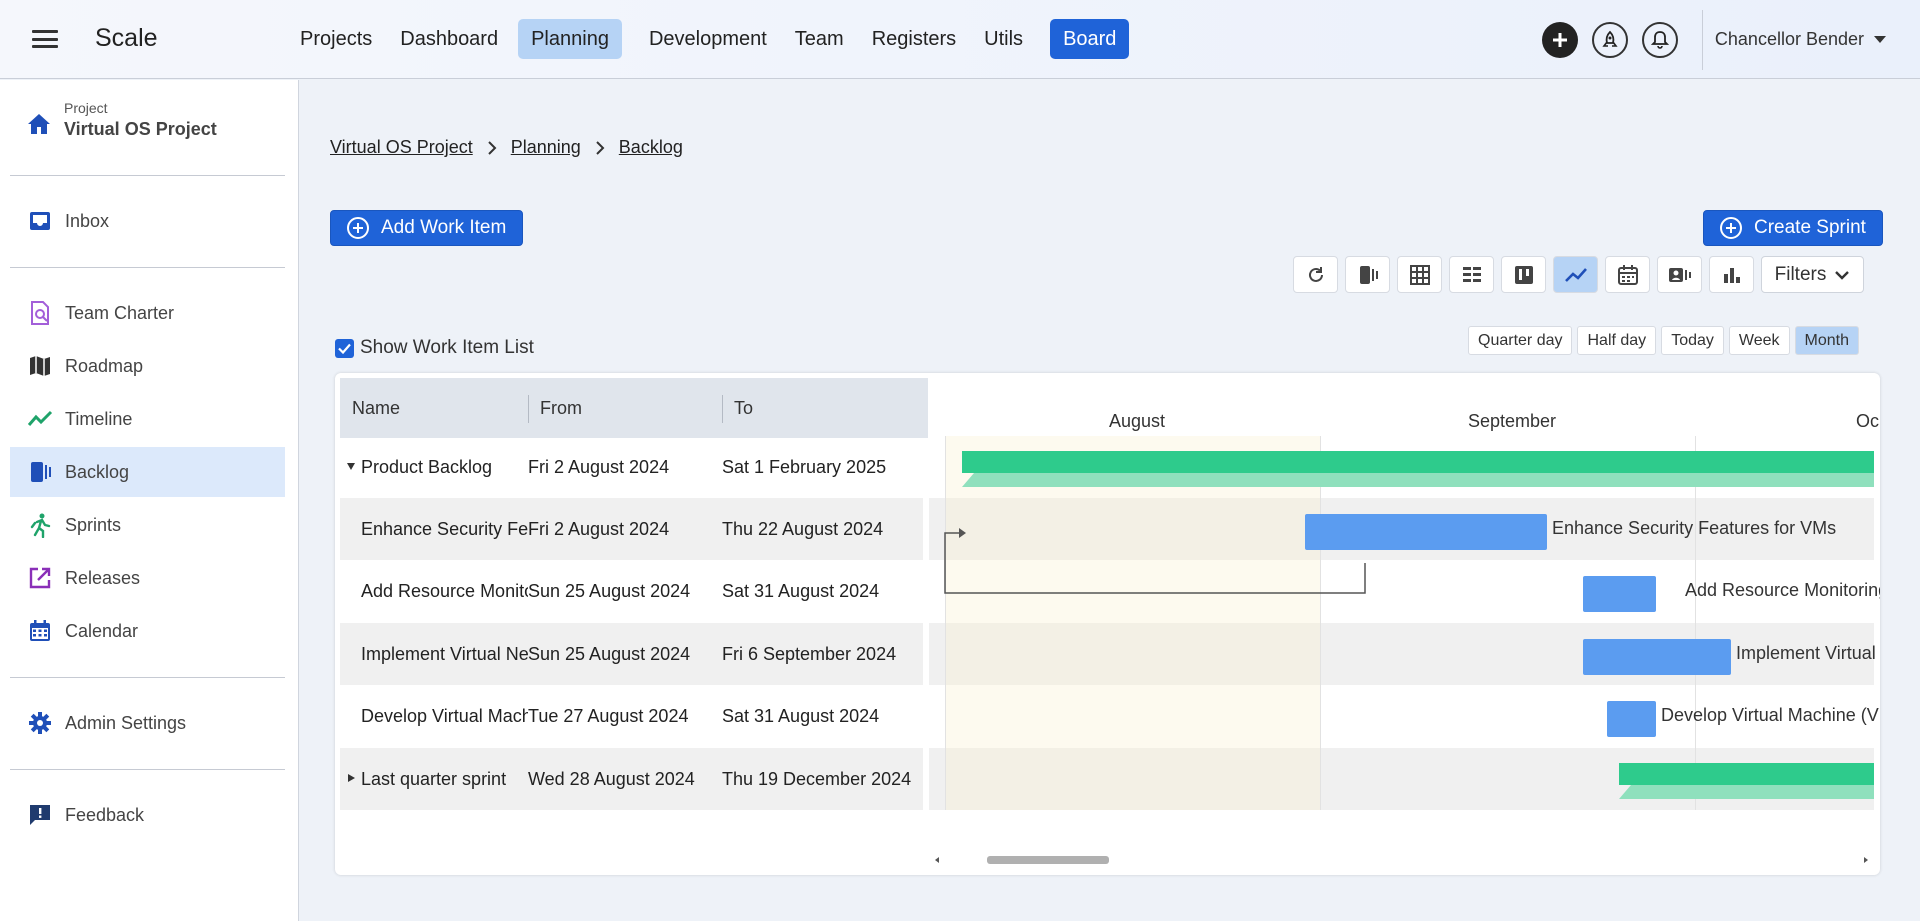 The width and height of the screenshot is (1920, 921). Describe the element at coordinates (444, 528) in the screenshot. I see `row-name: Enhance Security Features for VMs` at that location.